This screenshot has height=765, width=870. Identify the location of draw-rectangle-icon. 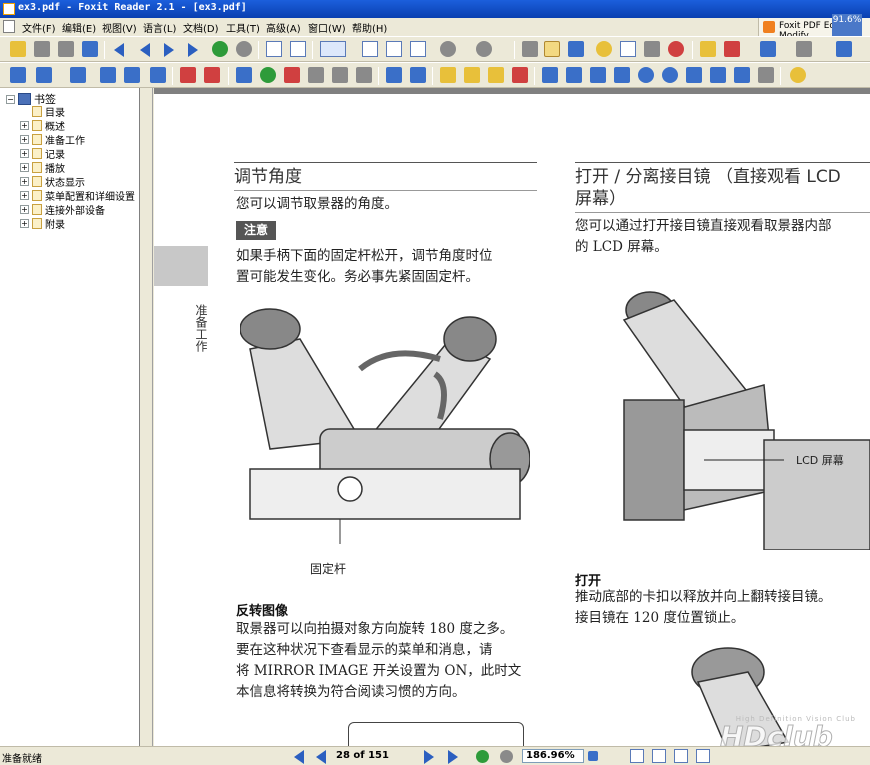
(622, 75).